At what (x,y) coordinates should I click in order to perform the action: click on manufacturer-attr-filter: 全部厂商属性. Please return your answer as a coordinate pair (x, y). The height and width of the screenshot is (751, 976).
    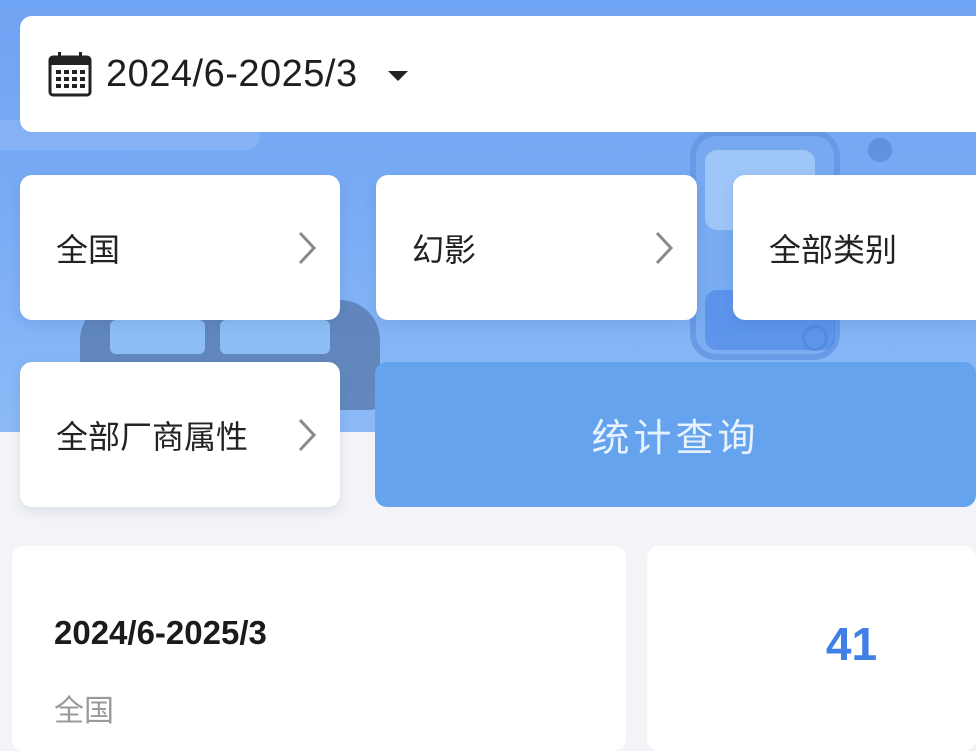
    Looking at the image, I should click on (180, 434).